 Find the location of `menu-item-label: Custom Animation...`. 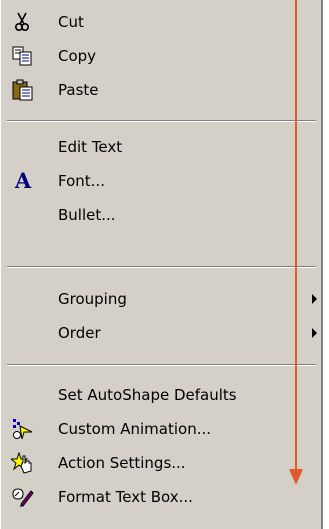

menu-item-label: Custom Animation... is located at coordinates (135, 429).